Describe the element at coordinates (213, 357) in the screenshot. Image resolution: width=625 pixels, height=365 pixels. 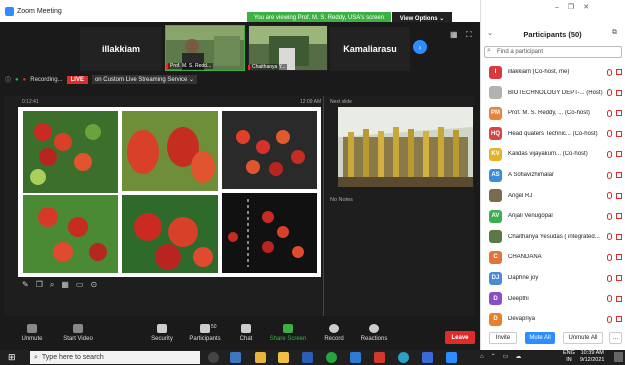
I see `cortana-icon` at that location.